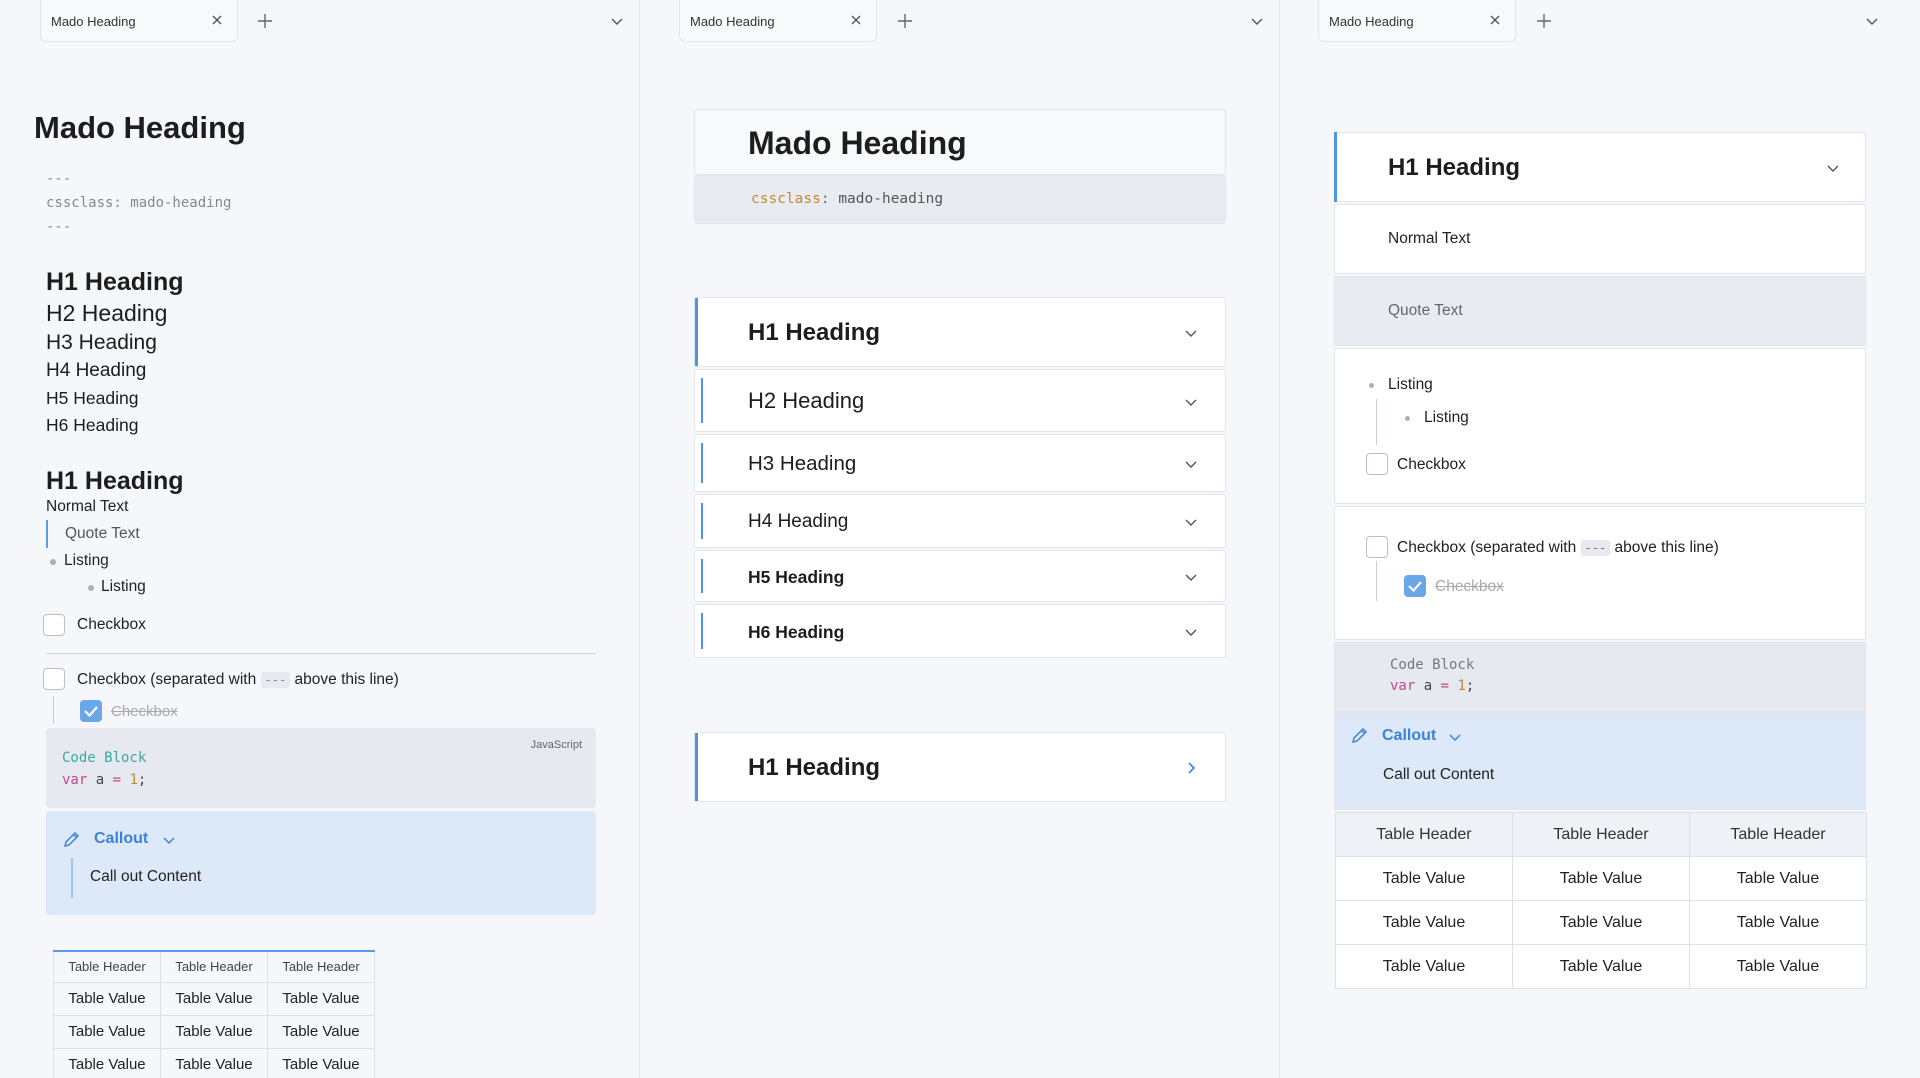 The height and width of the screenshot is (1078, 1920). What do you see at coordinates (1446, 417) in the screenshot?
I see `list-item-nested: Listing` at bounding box center [1446, 417].